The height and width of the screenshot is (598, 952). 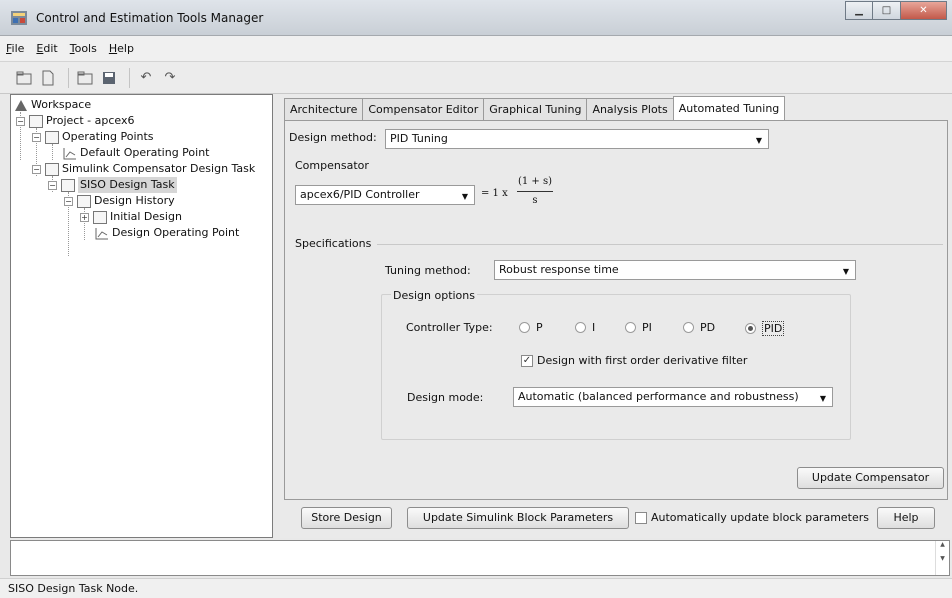 What do you see at coordinates (449, 327) in the screenshot?
I see `controller-type-label: Controller Type:` at bounding box center [449, 327].